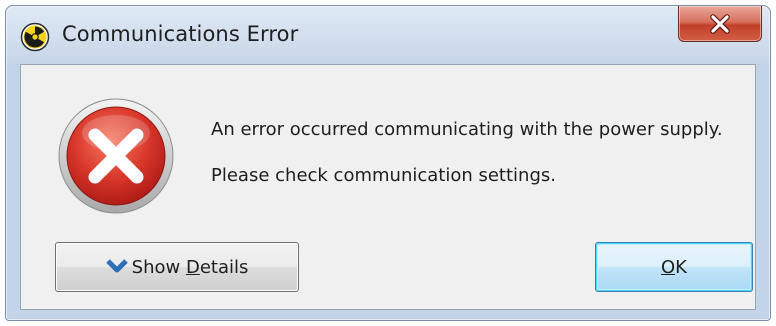 The height and width of the screenshot is (326, 776). I want to click on error-hint: Please check communication settings., so click(383, 175).